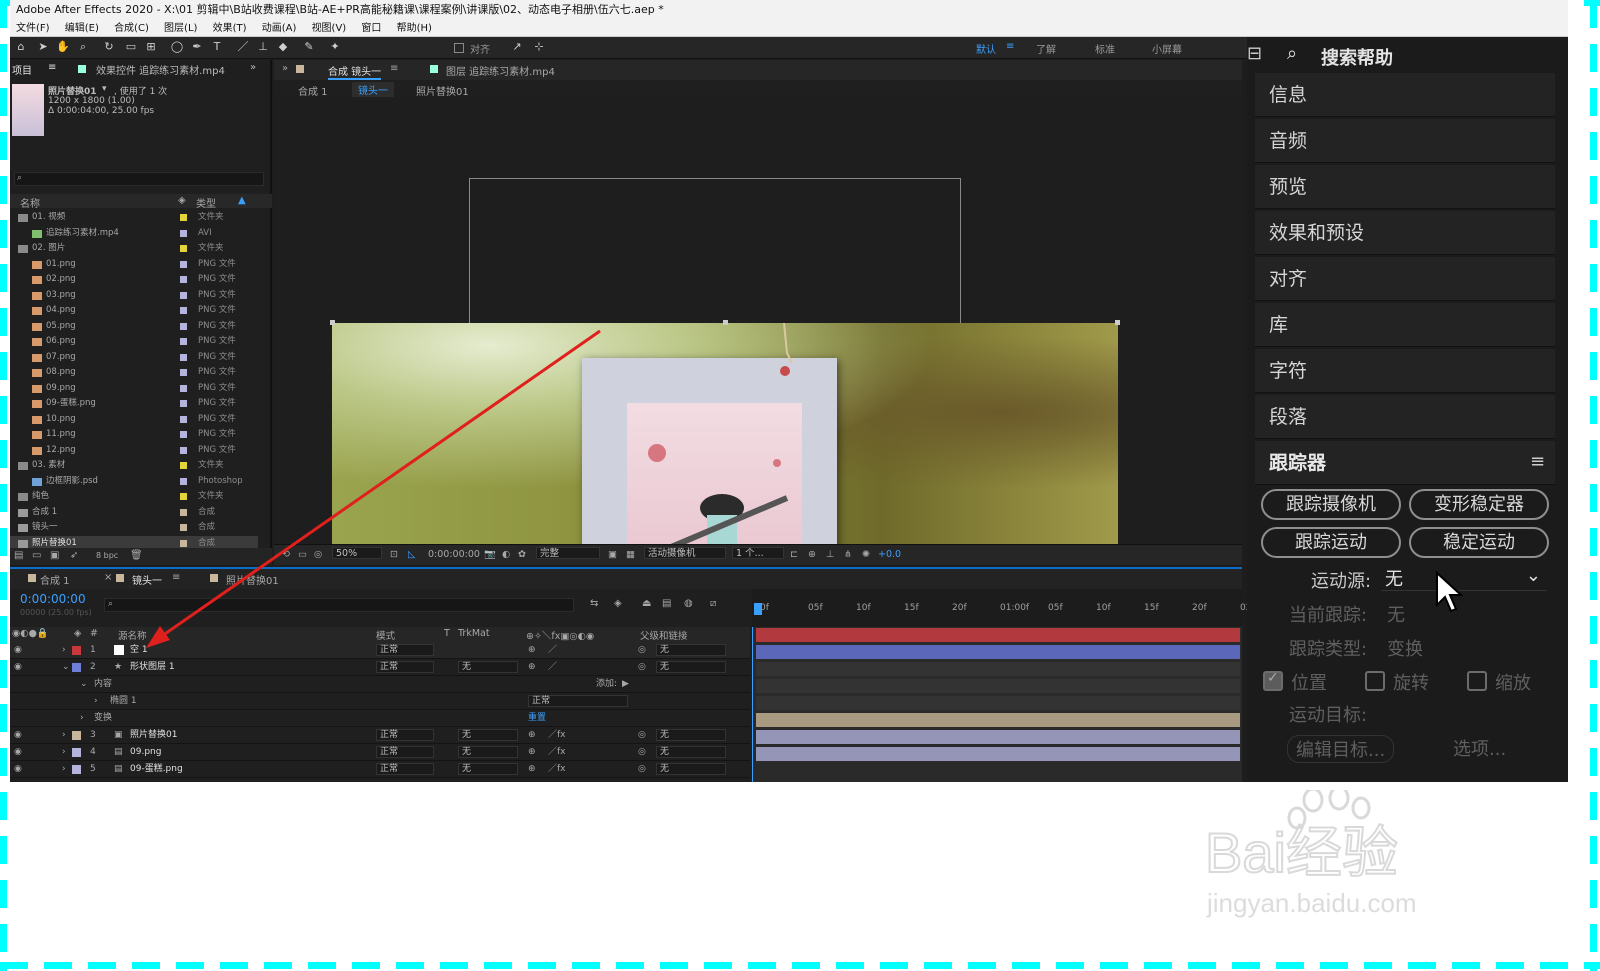 The image size is (1600, 971). I want to click on panel-tracker-header: 跟踪器, so click(1405, 463).